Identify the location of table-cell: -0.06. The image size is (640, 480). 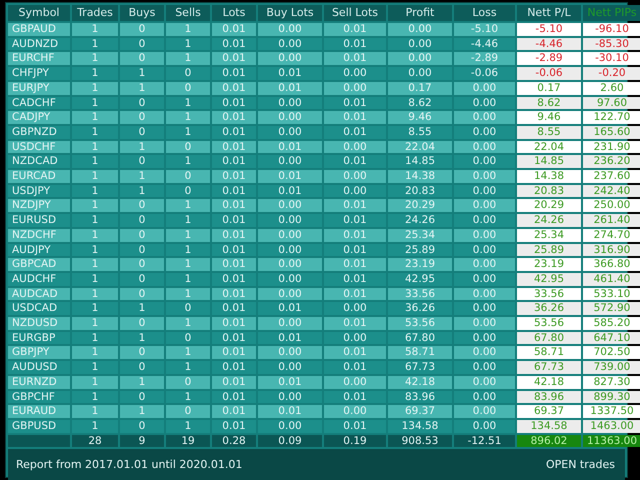
(484, 73).